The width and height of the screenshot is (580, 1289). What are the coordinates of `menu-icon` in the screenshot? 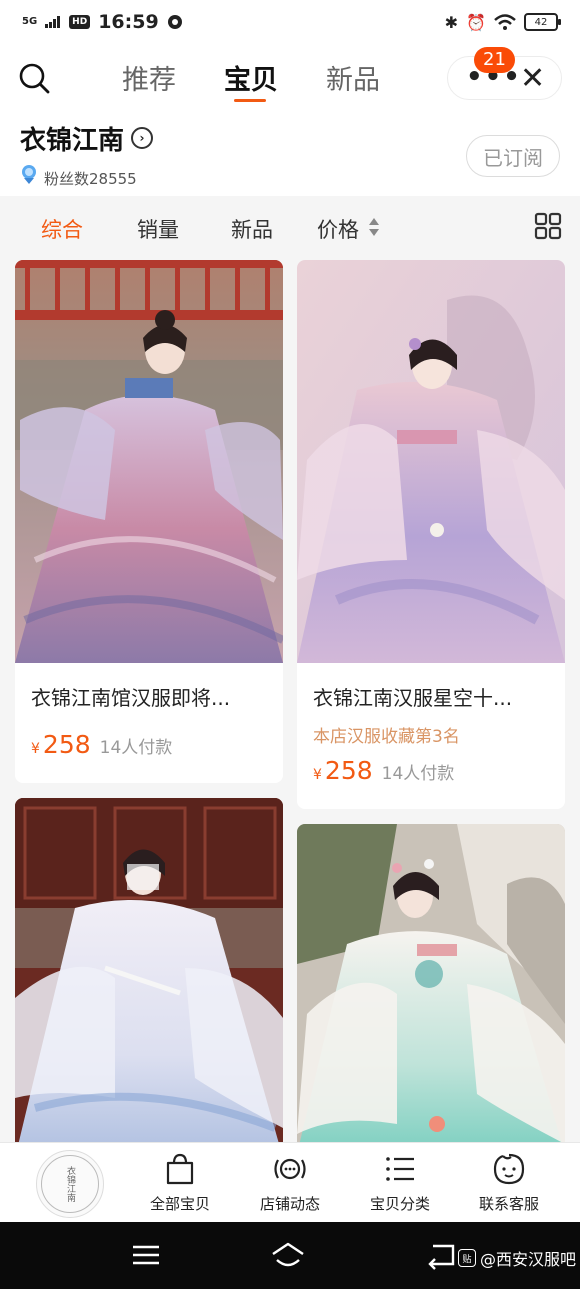 It's located at (146, 1255).